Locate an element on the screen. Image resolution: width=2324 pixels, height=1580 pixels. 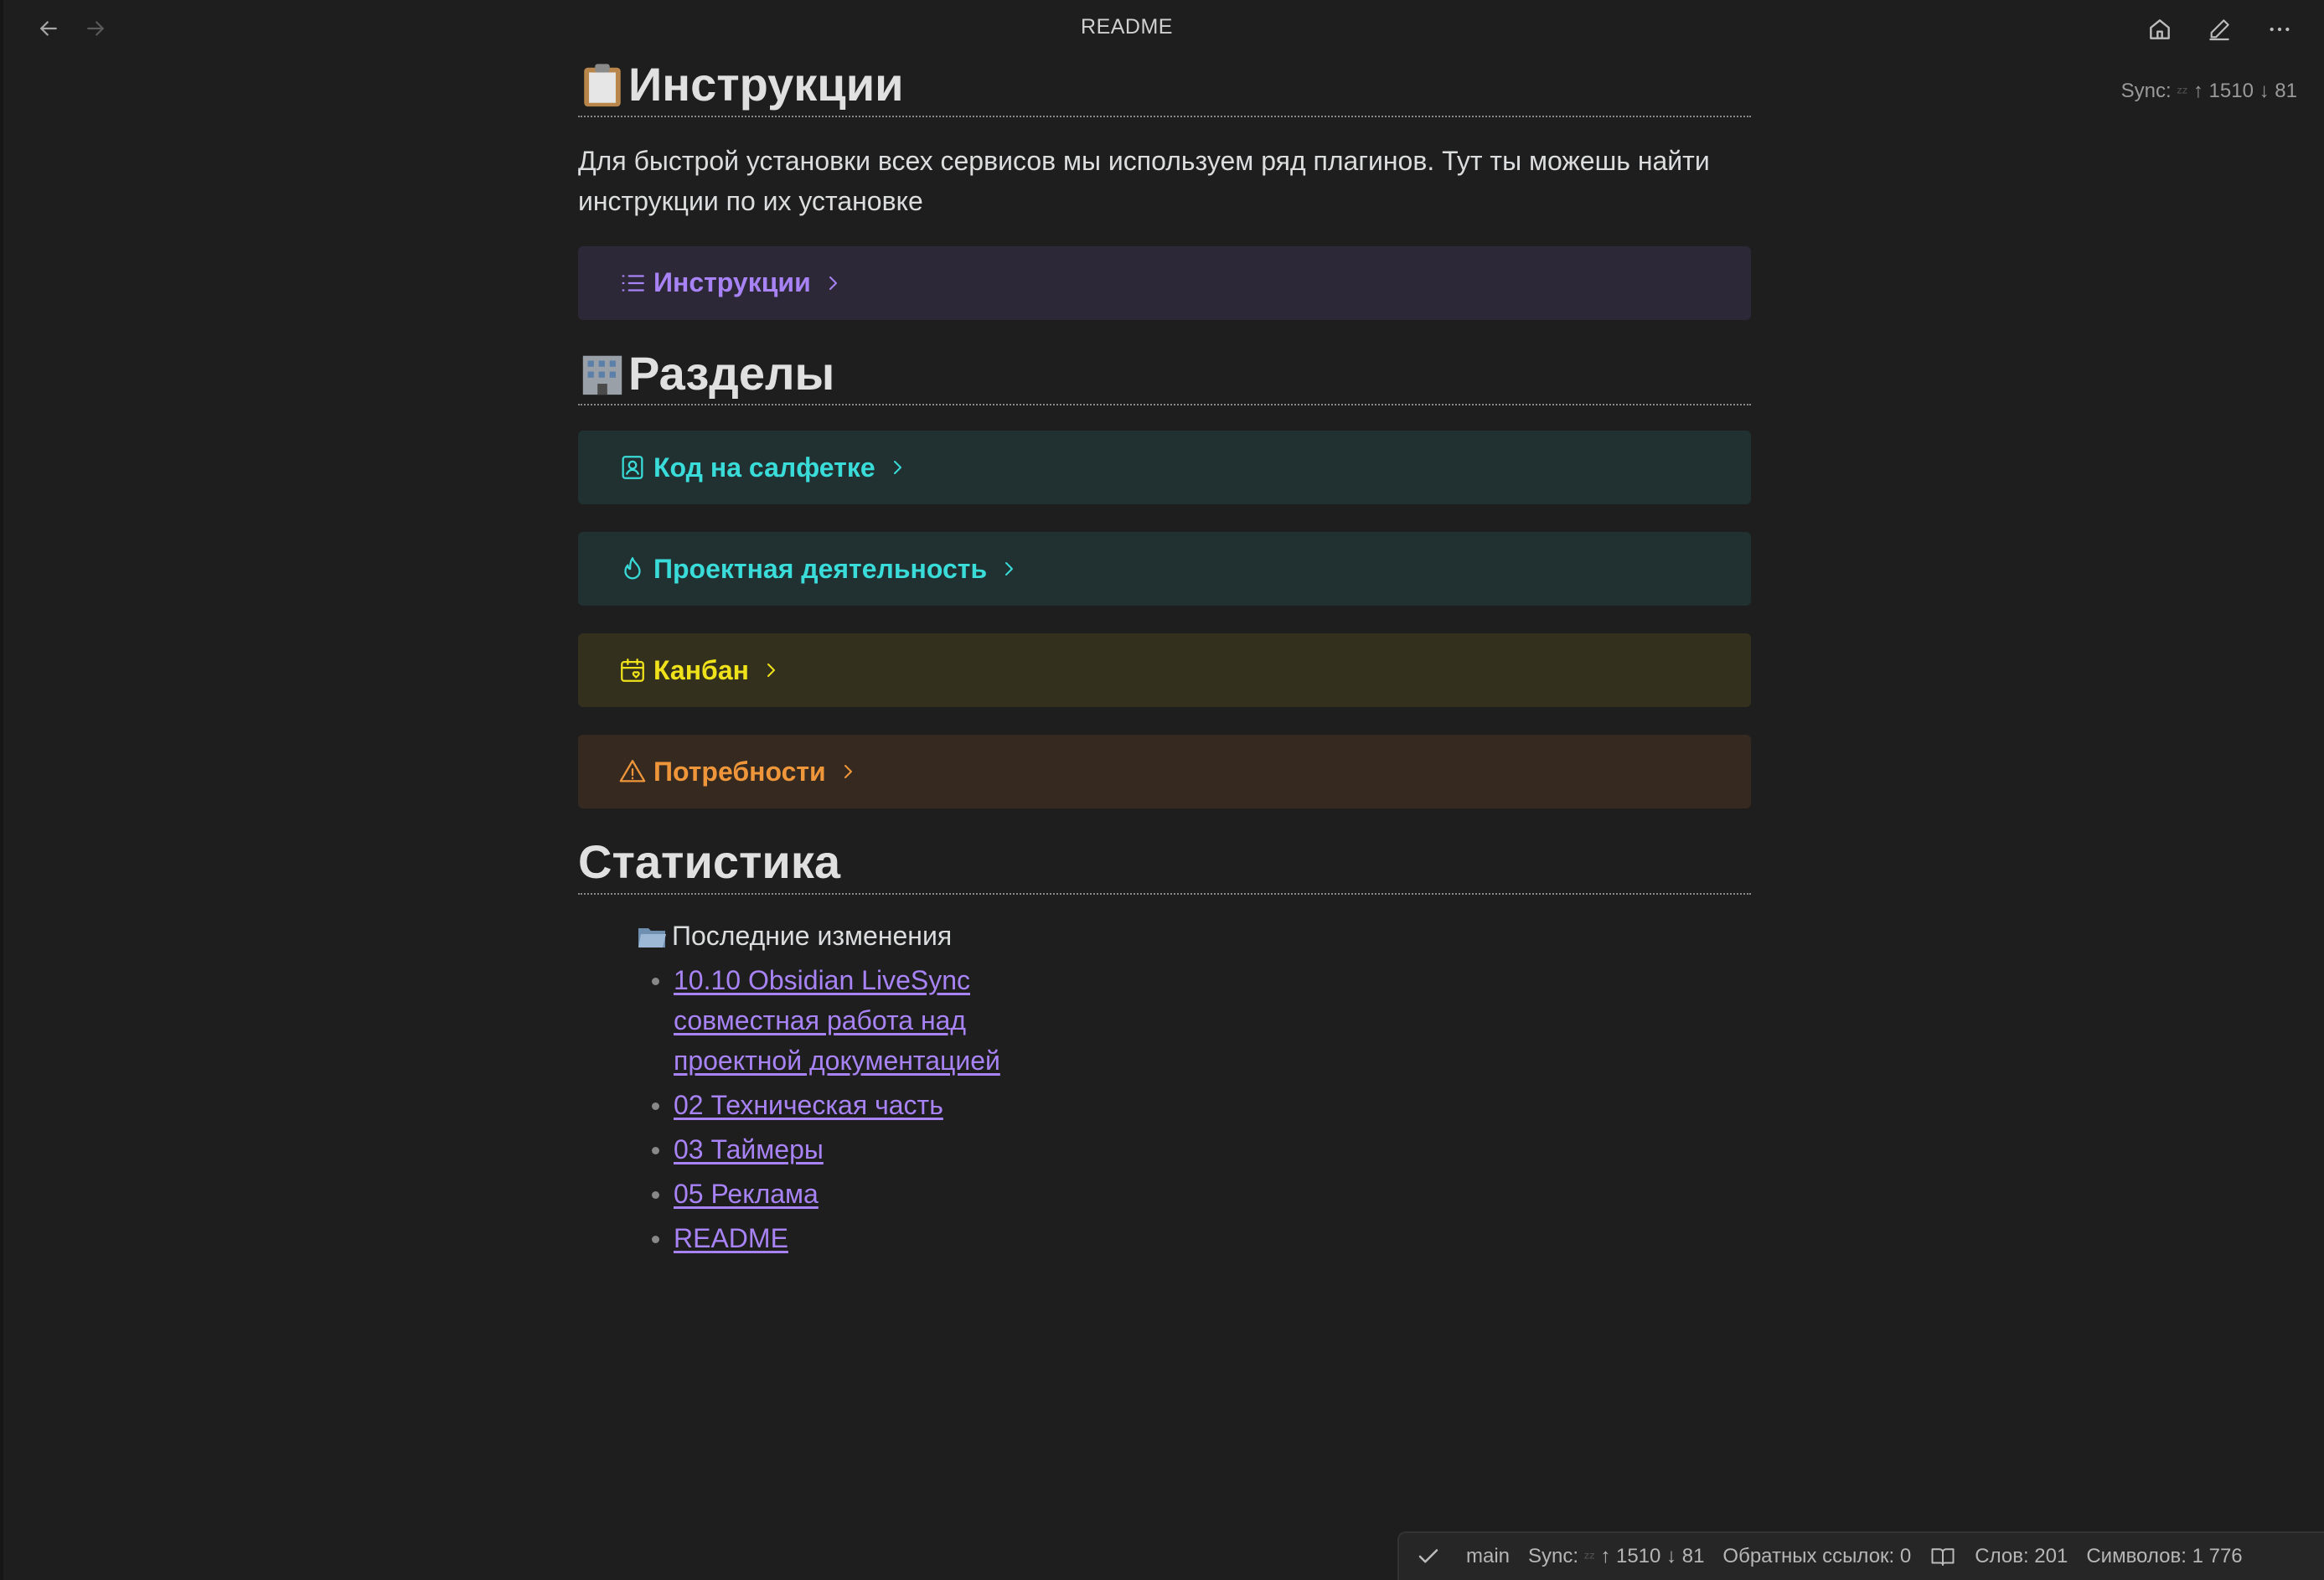
window-left-edge is located at coordinates (1, 790).